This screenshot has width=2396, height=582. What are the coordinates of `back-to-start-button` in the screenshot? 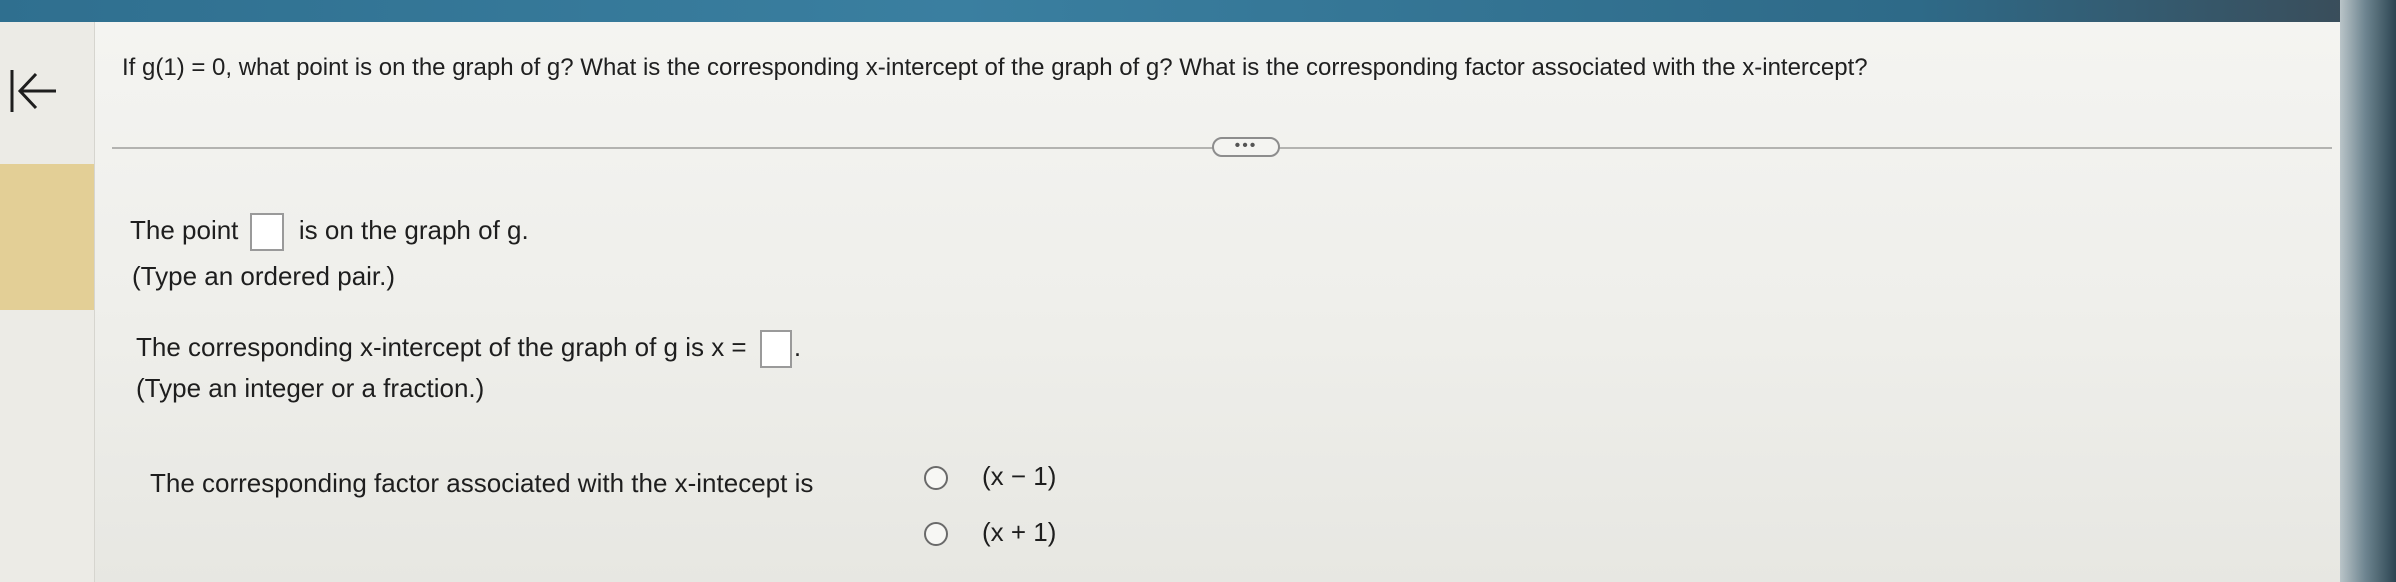 It's located at (32, 91).